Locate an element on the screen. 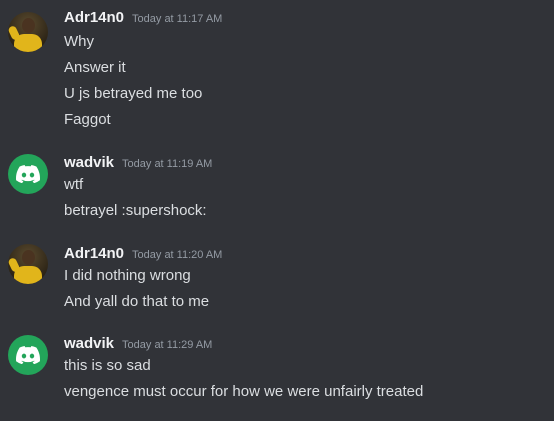  message-header: Adr14n0 Today at 11:20 AM is located at coordinates (143, 255).